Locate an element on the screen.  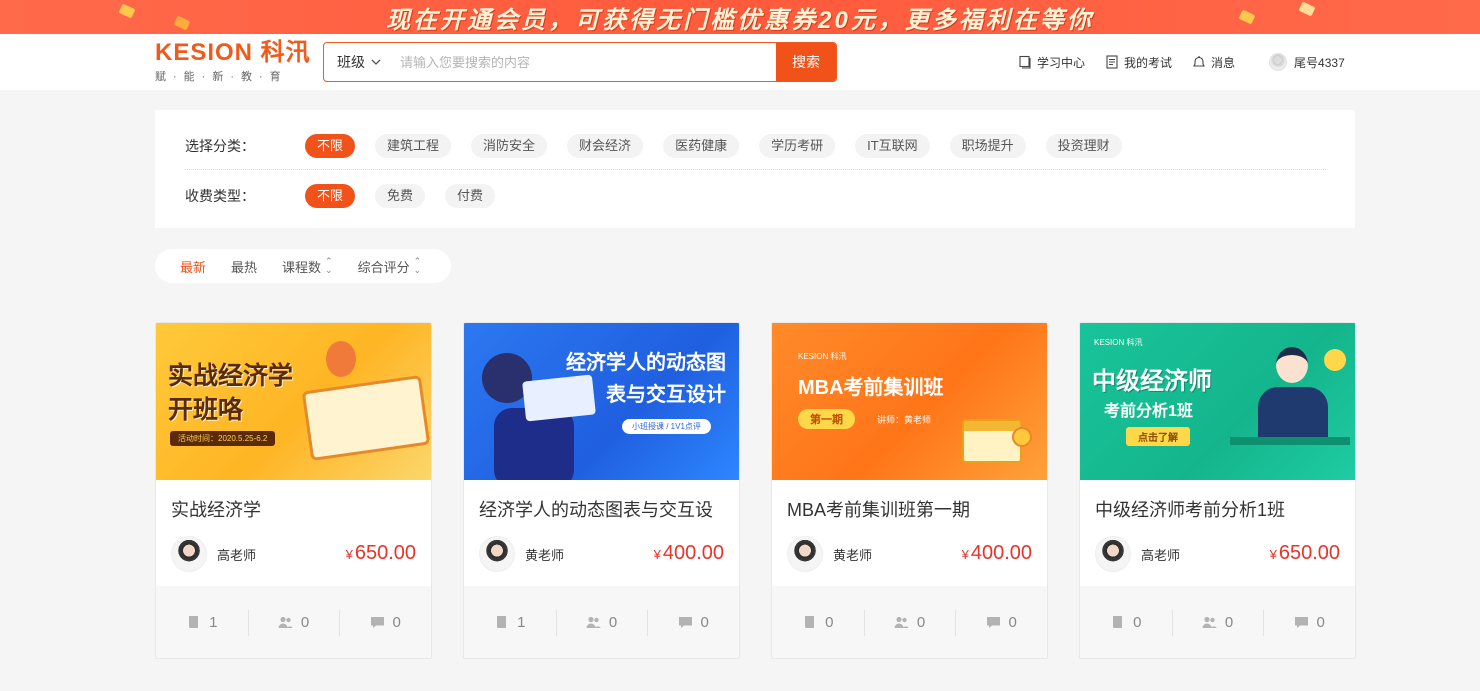
user-avatar is located at coordinates (1278, 62).